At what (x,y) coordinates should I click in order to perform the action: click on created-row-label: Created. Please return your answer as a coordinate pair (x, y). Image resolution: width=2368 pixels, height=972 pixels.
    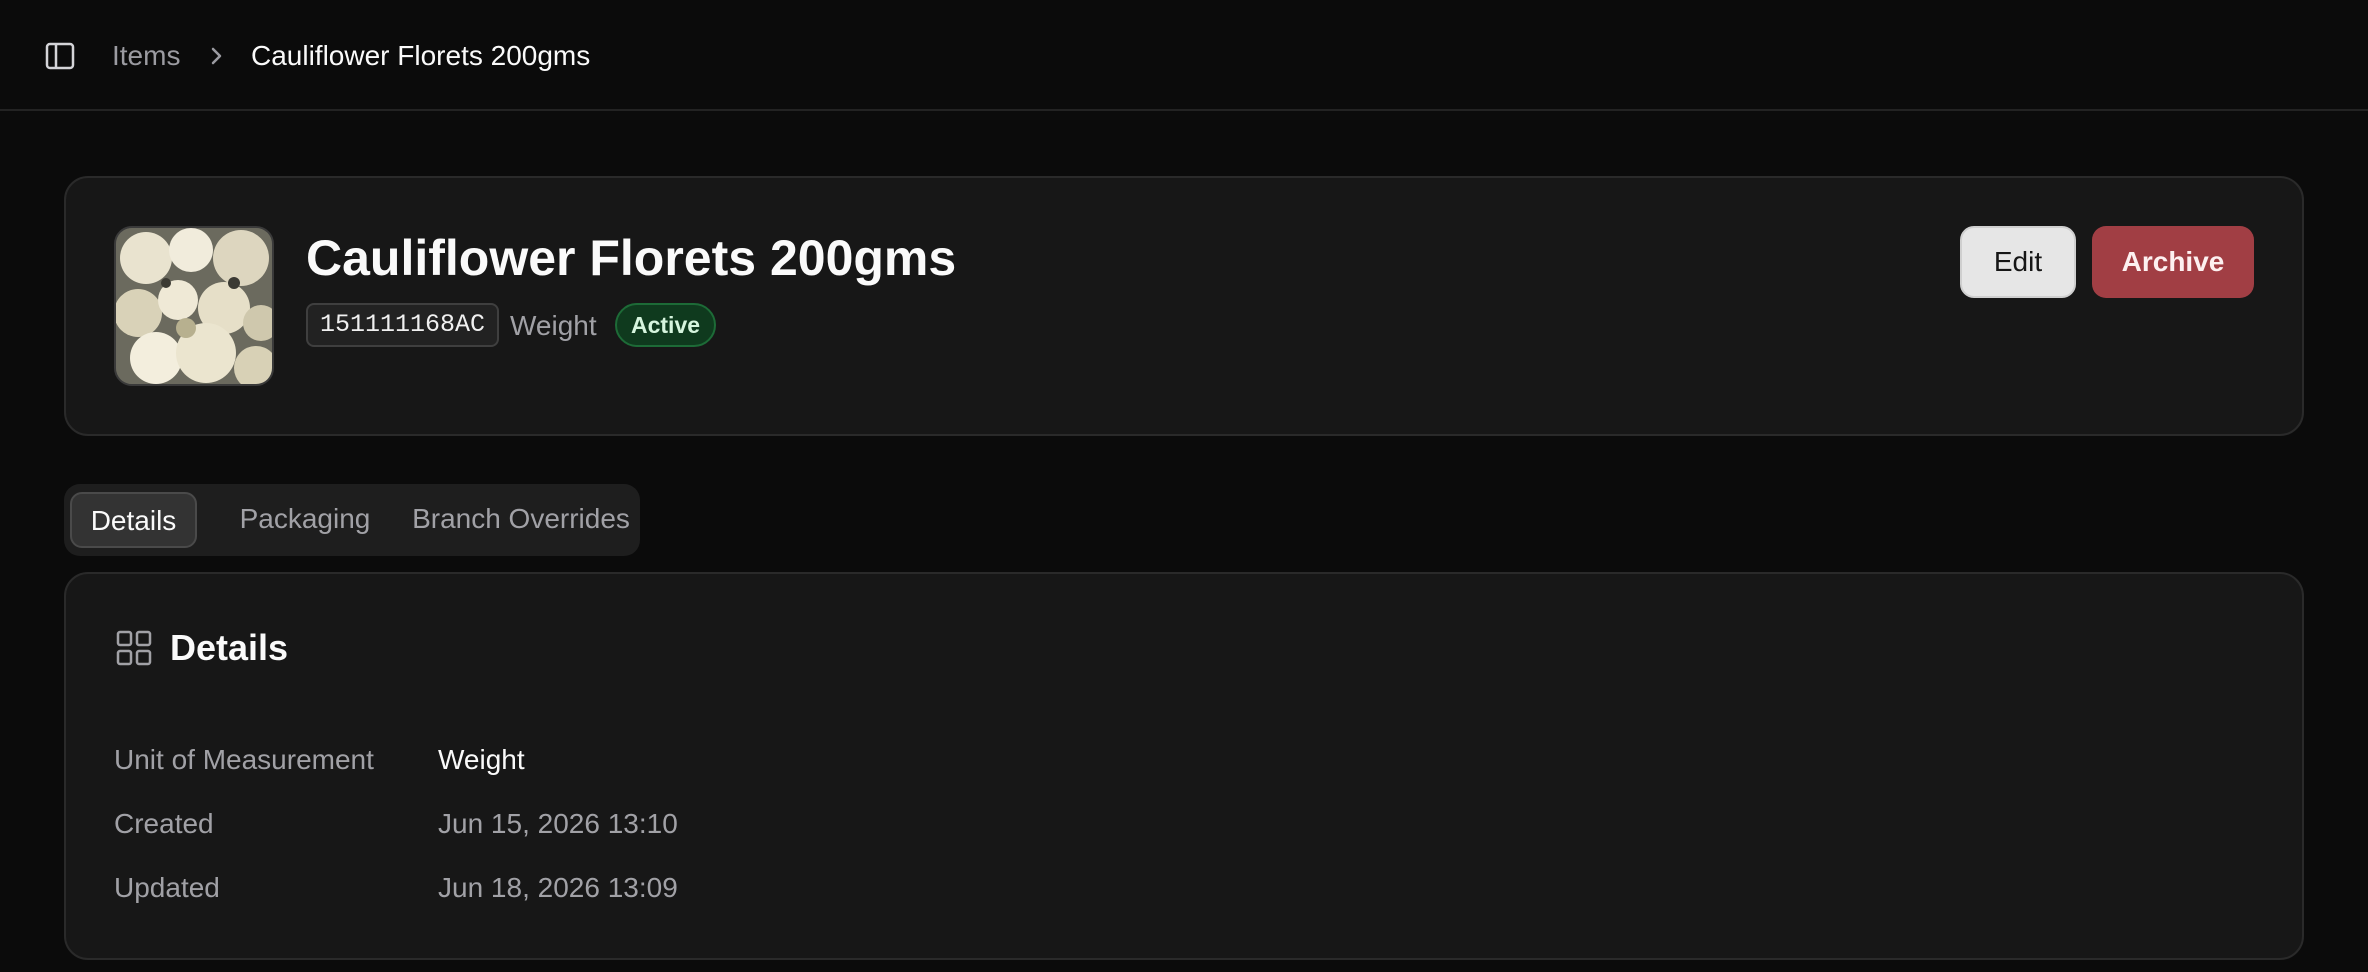
    Looking at the image, I should click on (164, 823).